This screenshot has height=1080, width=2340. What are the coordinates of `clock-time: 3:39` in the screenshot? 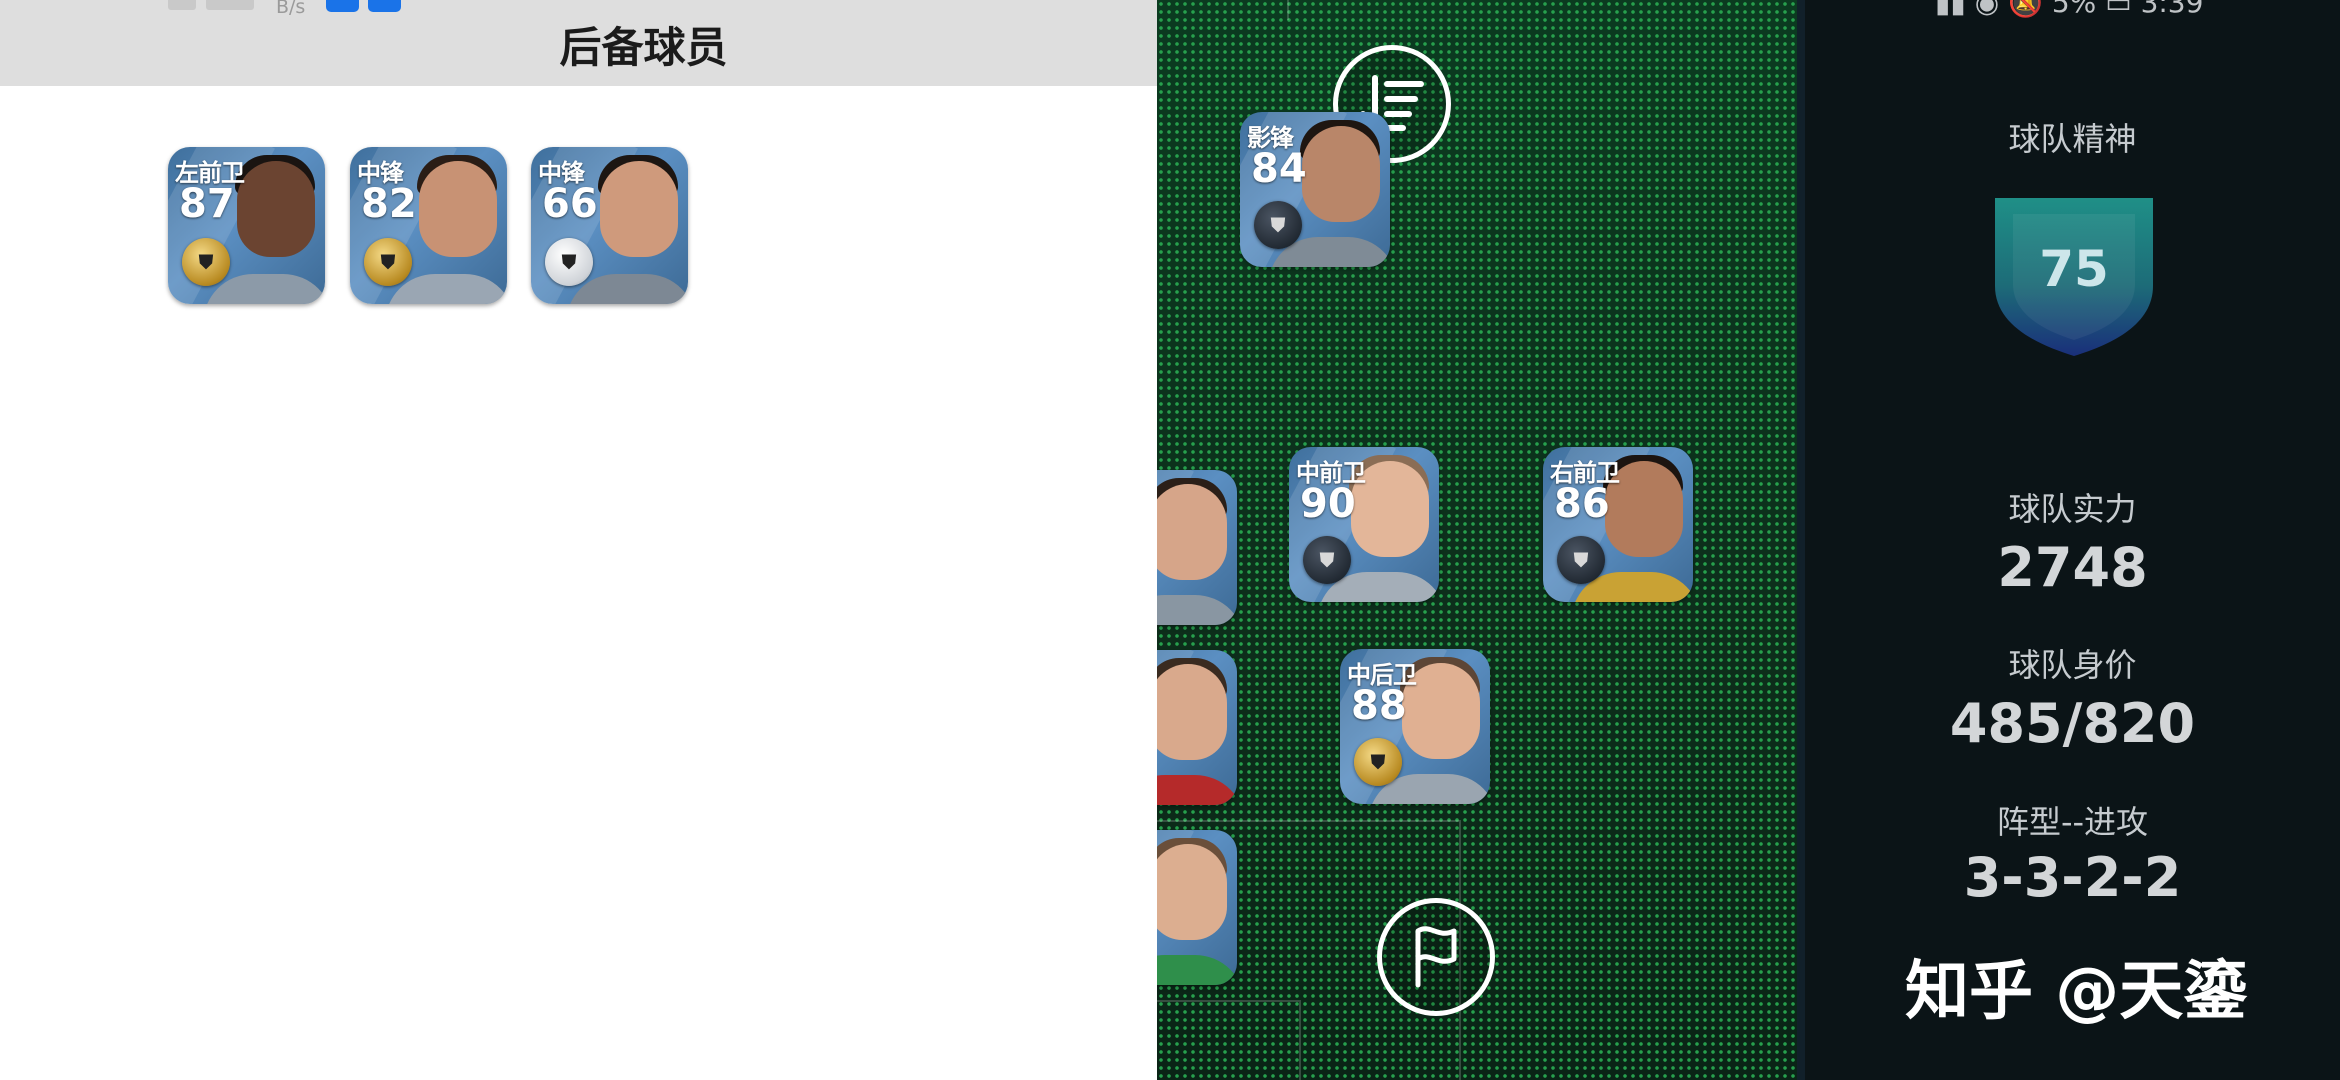 It's located at (2172, 9).